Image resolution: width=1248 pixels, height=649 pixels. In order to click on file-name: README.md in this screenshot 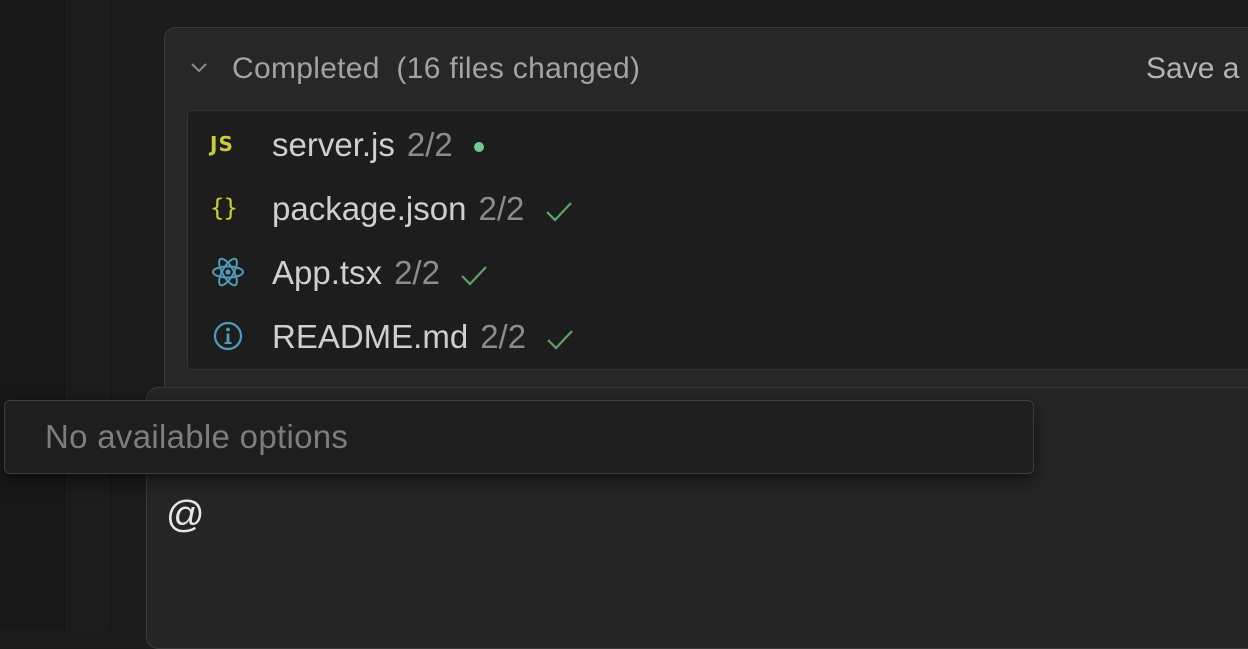, I will do `click(370, 336)`.